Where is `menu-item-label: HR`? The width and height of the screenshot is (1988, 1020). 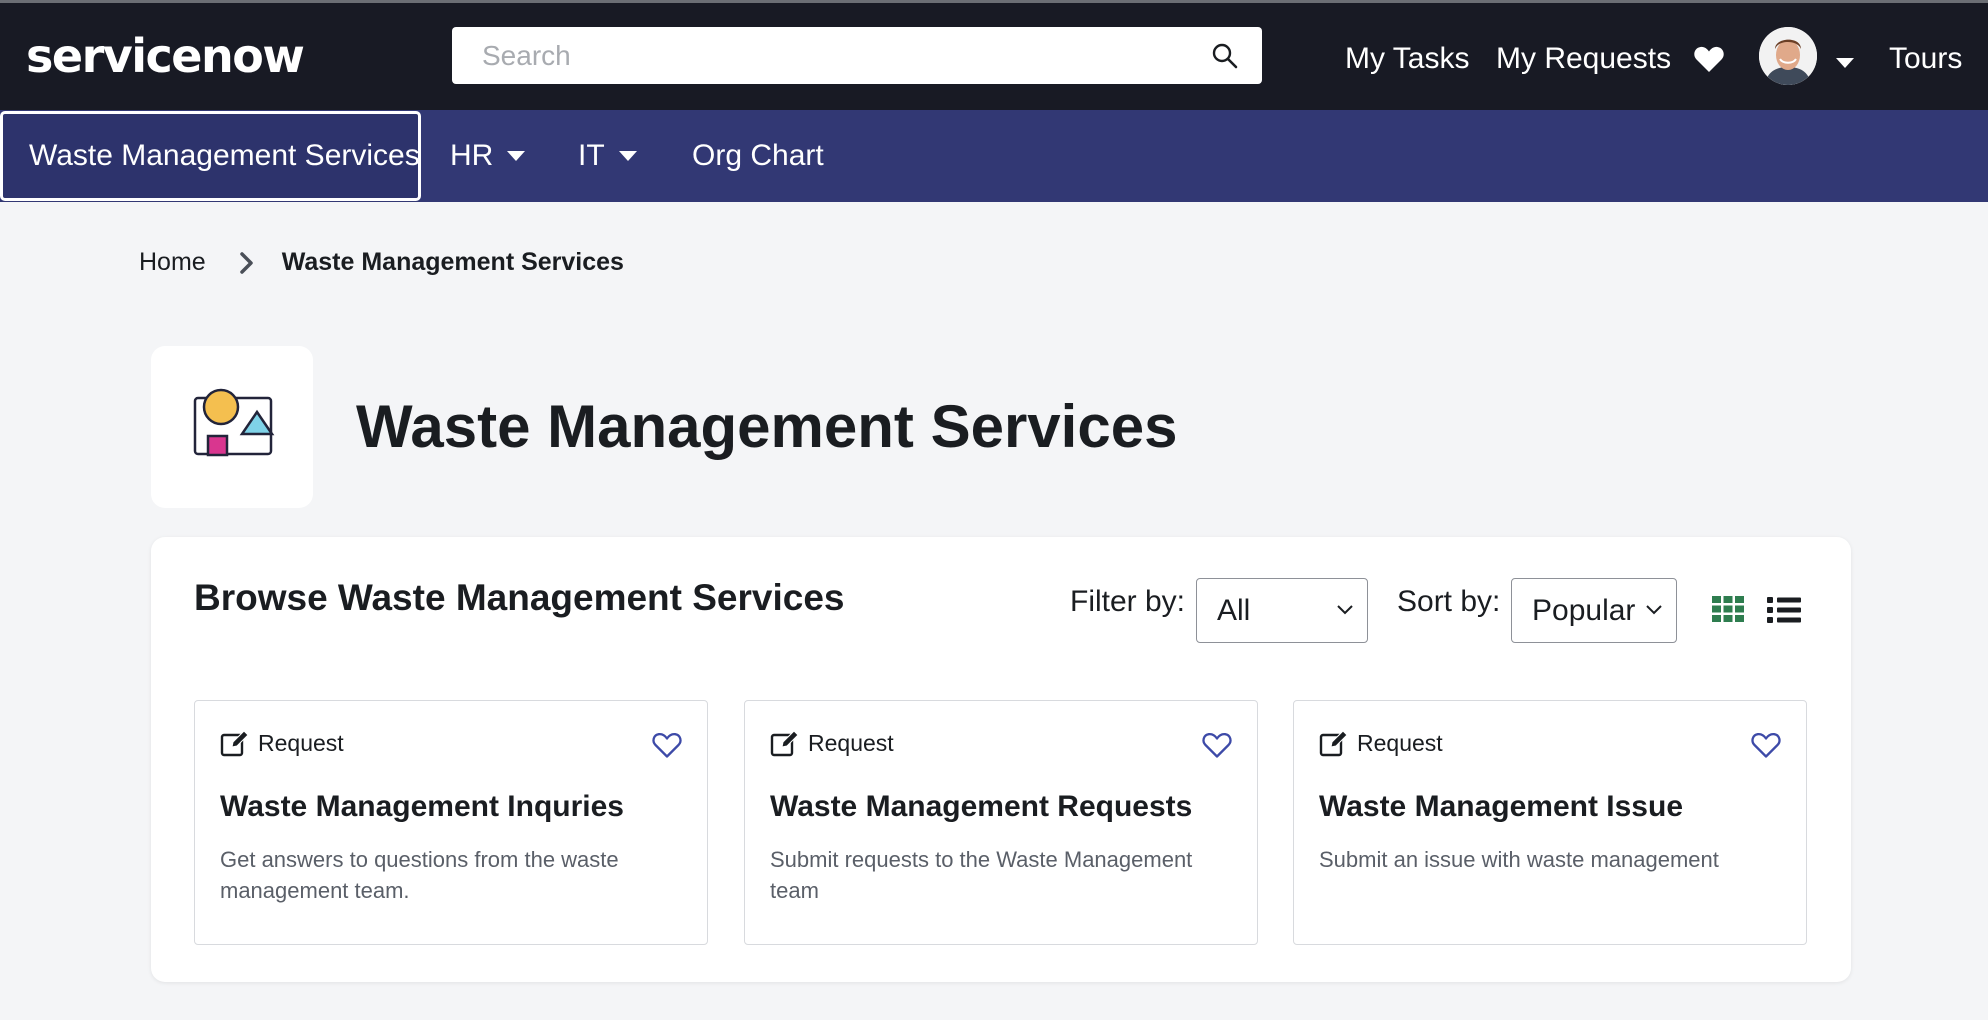
menu-item-label: HR is located at coordinates (472, 155).